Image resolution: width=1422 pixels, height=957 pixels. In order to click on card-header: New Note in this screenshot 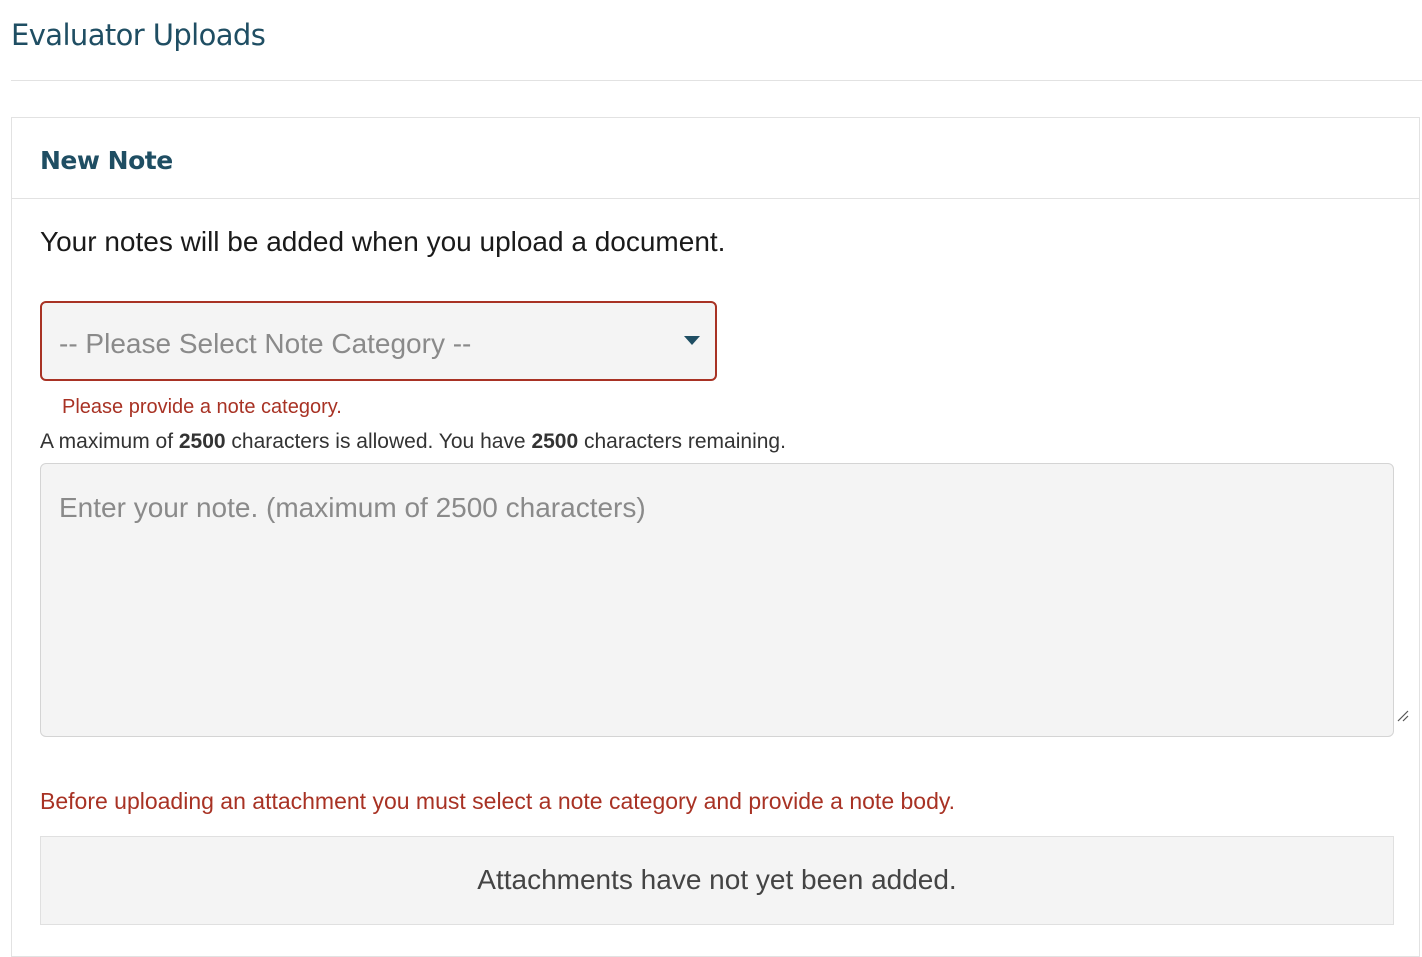, I will do `click(715, 158)`.